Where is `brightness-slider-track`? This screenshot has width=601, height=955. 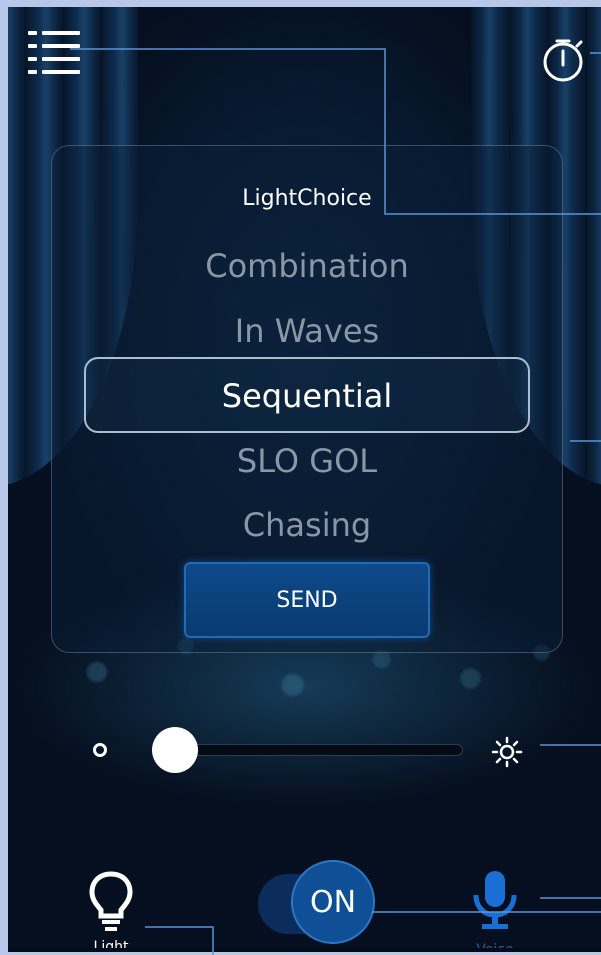 brightness-slider-track is located at coordinates (308, 750).